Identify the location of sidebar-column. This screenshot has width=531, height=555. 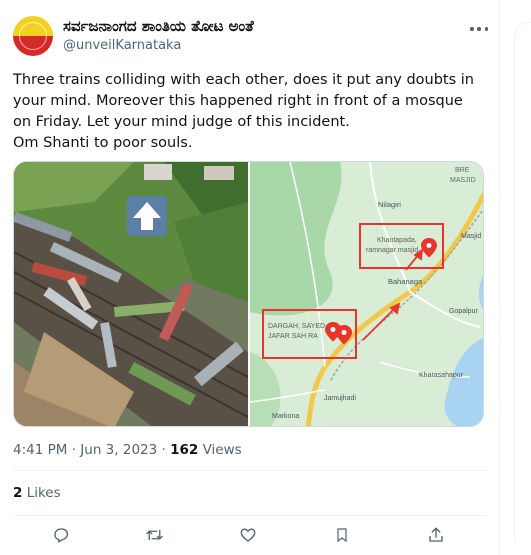
(515, 277).